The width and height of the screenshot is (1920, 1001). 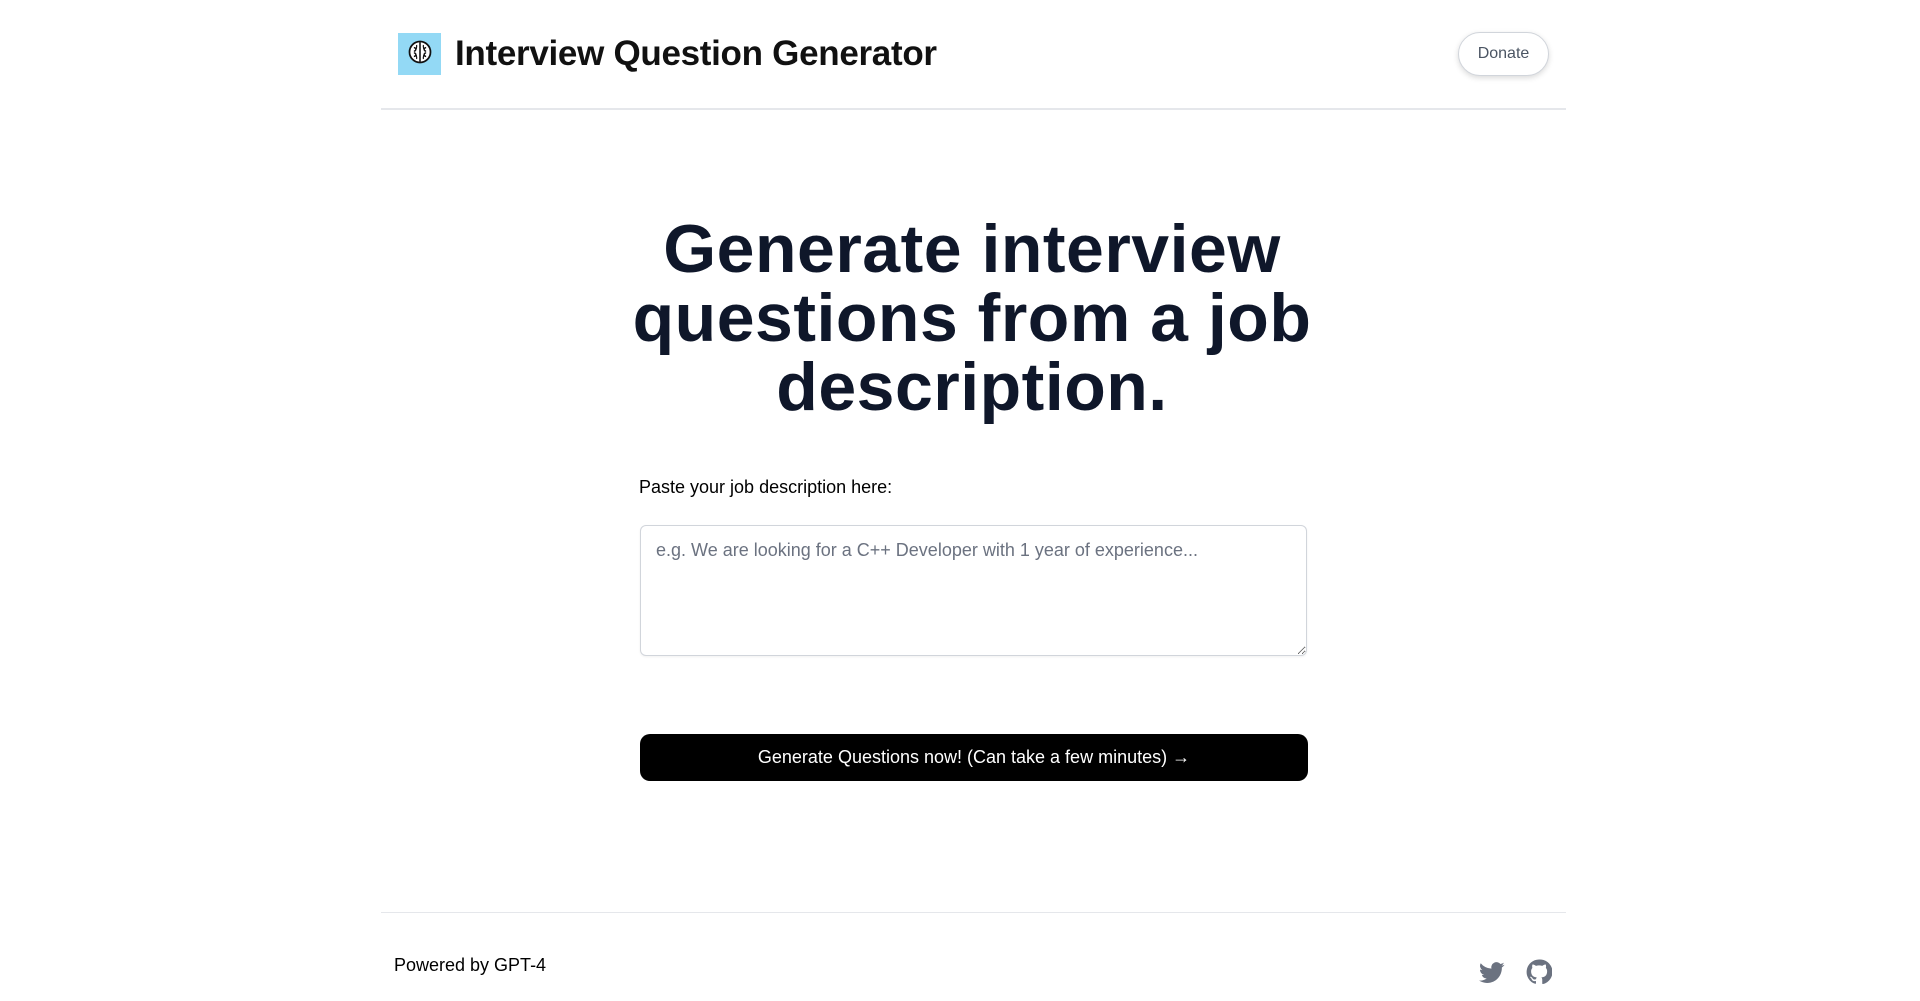 I want to click on job-description-label: Paste your job description here:, so click(x=766, y=487).